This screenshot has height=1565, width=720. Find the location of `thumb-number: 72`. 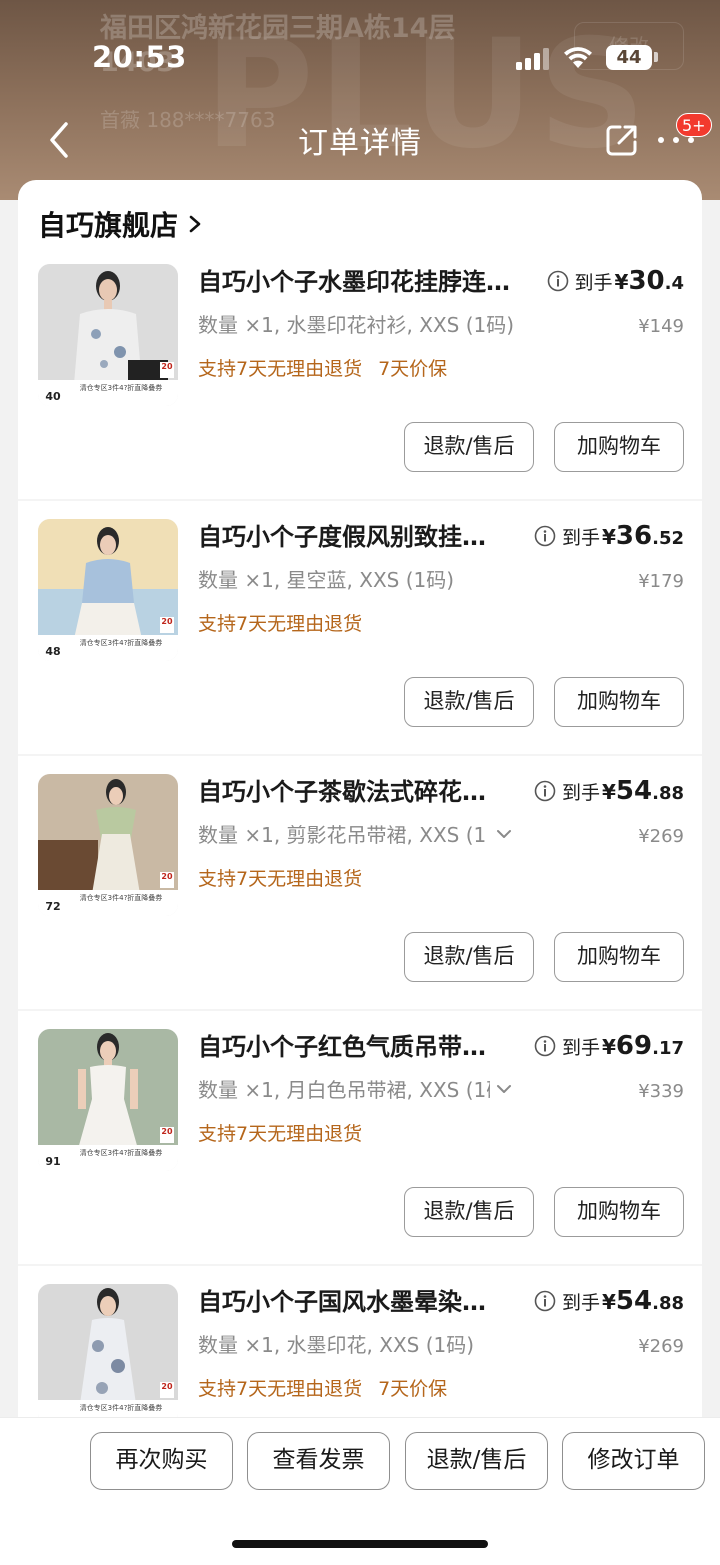

thumb-number: 72 is located at coordinates (53, 904).